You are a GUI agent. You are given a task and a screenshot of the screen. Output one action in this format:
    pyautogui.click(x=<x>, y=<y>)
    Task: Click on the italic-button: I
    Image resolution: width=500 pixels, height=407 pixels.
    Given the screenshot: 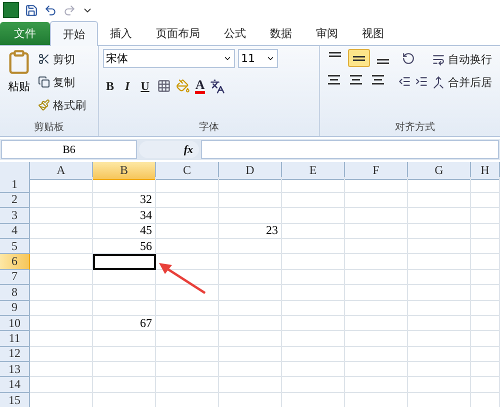 What is the action you would take?
    pyautogui.click(x=127, y=86)
    